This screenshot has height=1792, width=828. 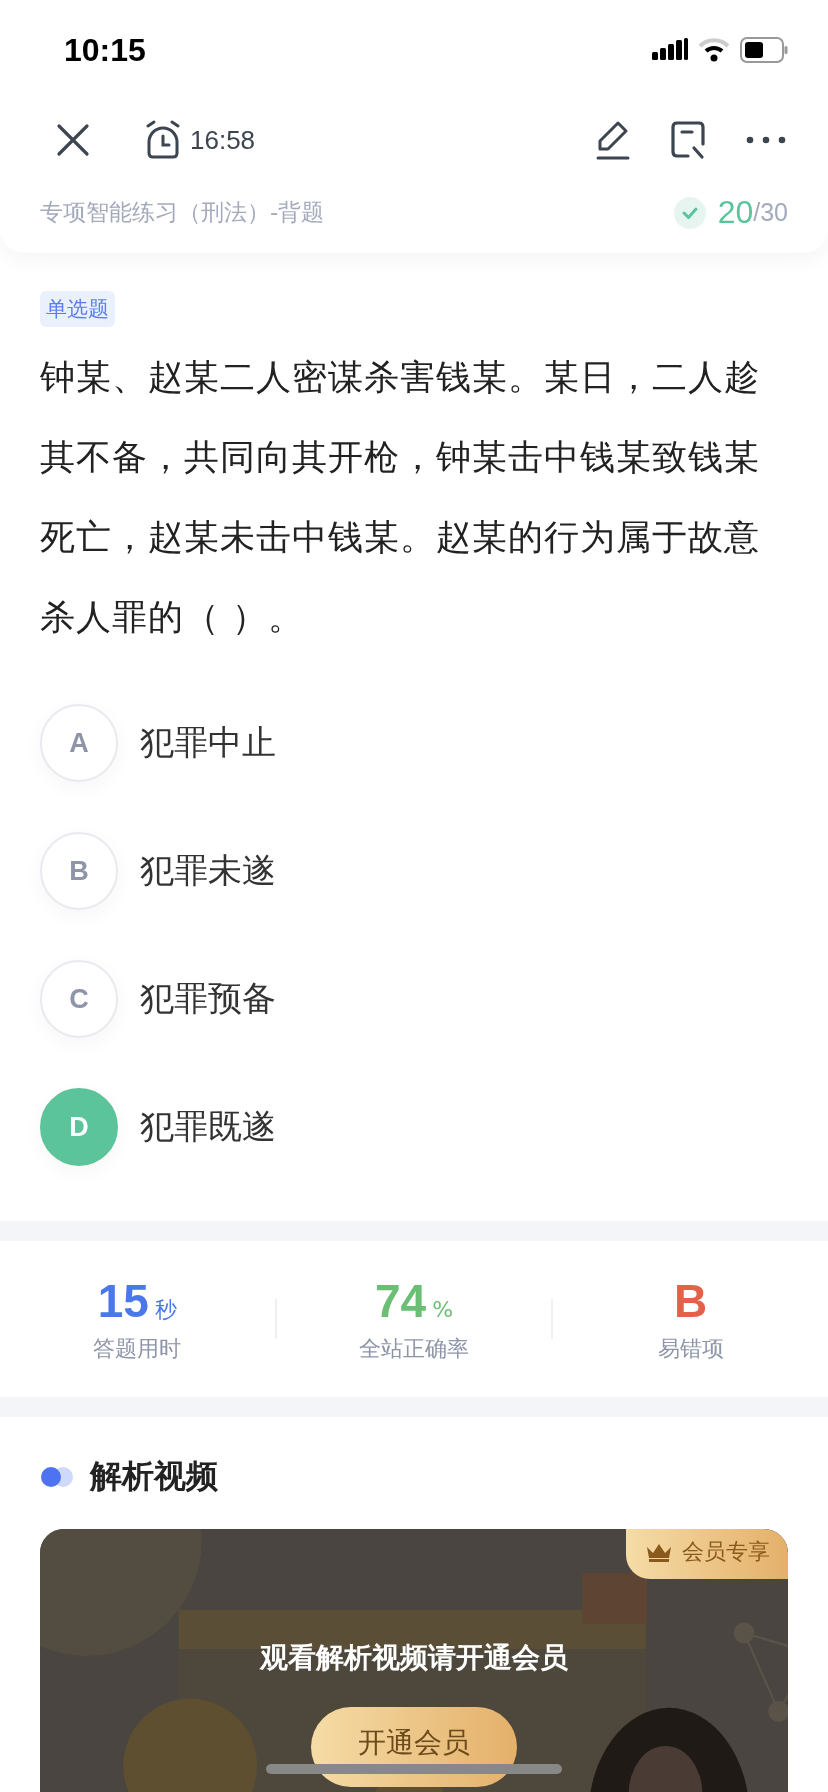 I want to click on option-letter: A, so click(x=79, y=743).